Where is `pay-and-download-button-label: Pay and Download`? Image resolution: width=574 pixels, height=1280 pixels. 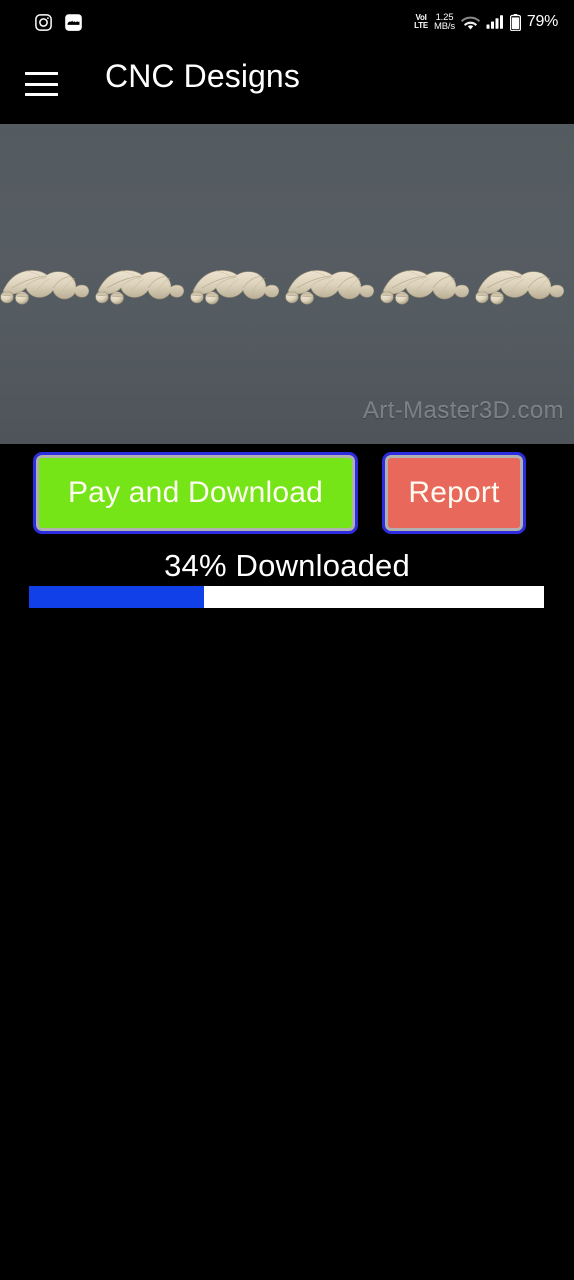 pay-and-download-button-label: Pay and Download is located at coordinates (195, 492).